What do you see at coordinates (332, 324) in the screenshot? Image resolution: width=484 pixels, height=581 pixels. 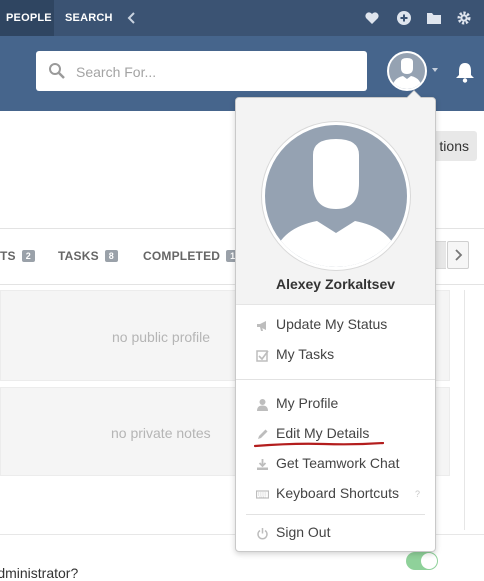 I see `menu-item-label: Update My Status` at bounding box center [332, 324].